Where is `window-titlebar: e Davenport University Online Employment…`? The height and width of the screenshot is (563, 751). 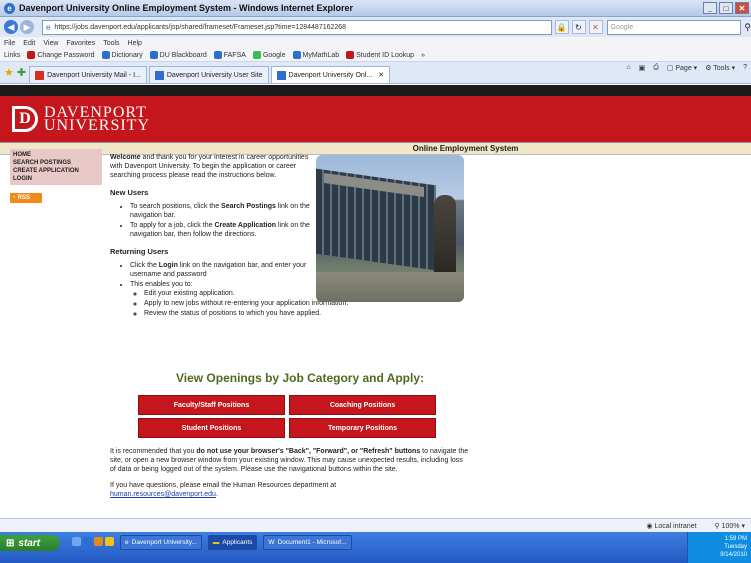
window-titlebar: e Davenport University Online Employment… is located at coordinates (375, 8).